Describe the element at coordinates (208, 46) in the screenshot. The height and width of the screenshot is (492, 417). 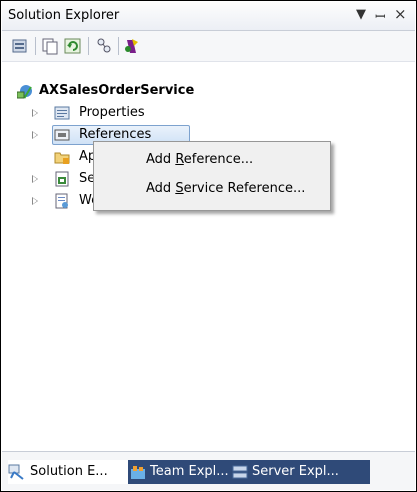
I see `toolbar` at that location.